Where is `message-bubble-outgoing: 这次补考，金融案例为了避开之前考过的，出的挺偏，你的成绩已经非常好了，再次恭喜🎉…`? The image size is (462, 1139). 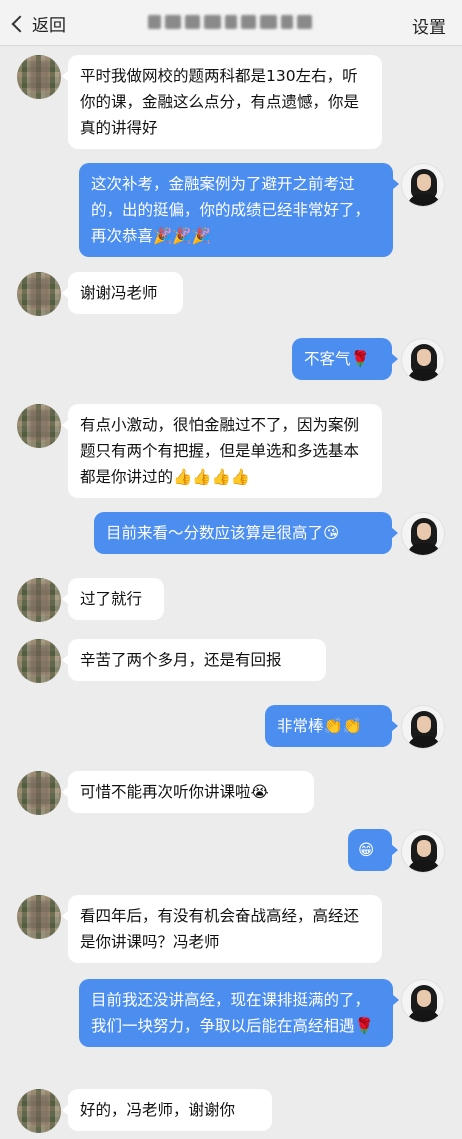 message-bubble-outgoing: 这次补考，金融案例为了避开之前考过的，出的挺偏，你的成绩已经非常好了，再次恭喜🎉… is located at coordinates (239, 210).